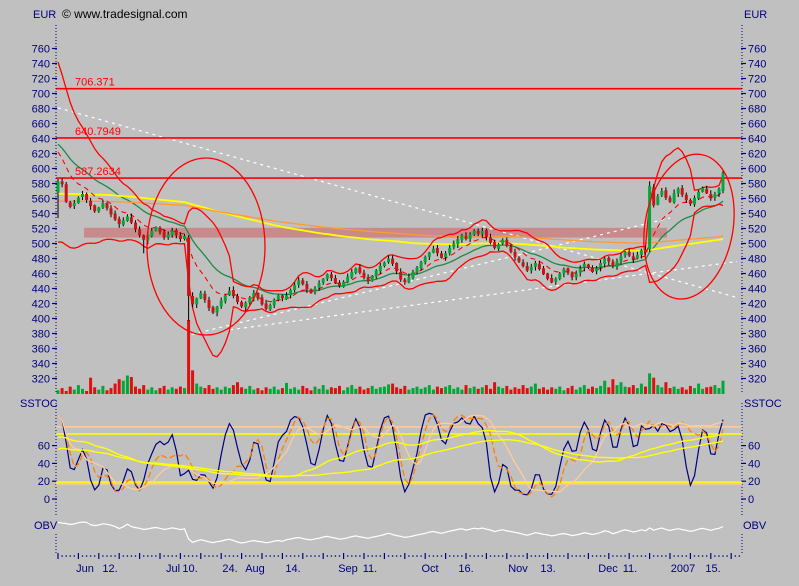 This screenshot has width=799, height=586. I want to click on price-levels: 706.371 640.7949 587.2634, so click(399, 128).